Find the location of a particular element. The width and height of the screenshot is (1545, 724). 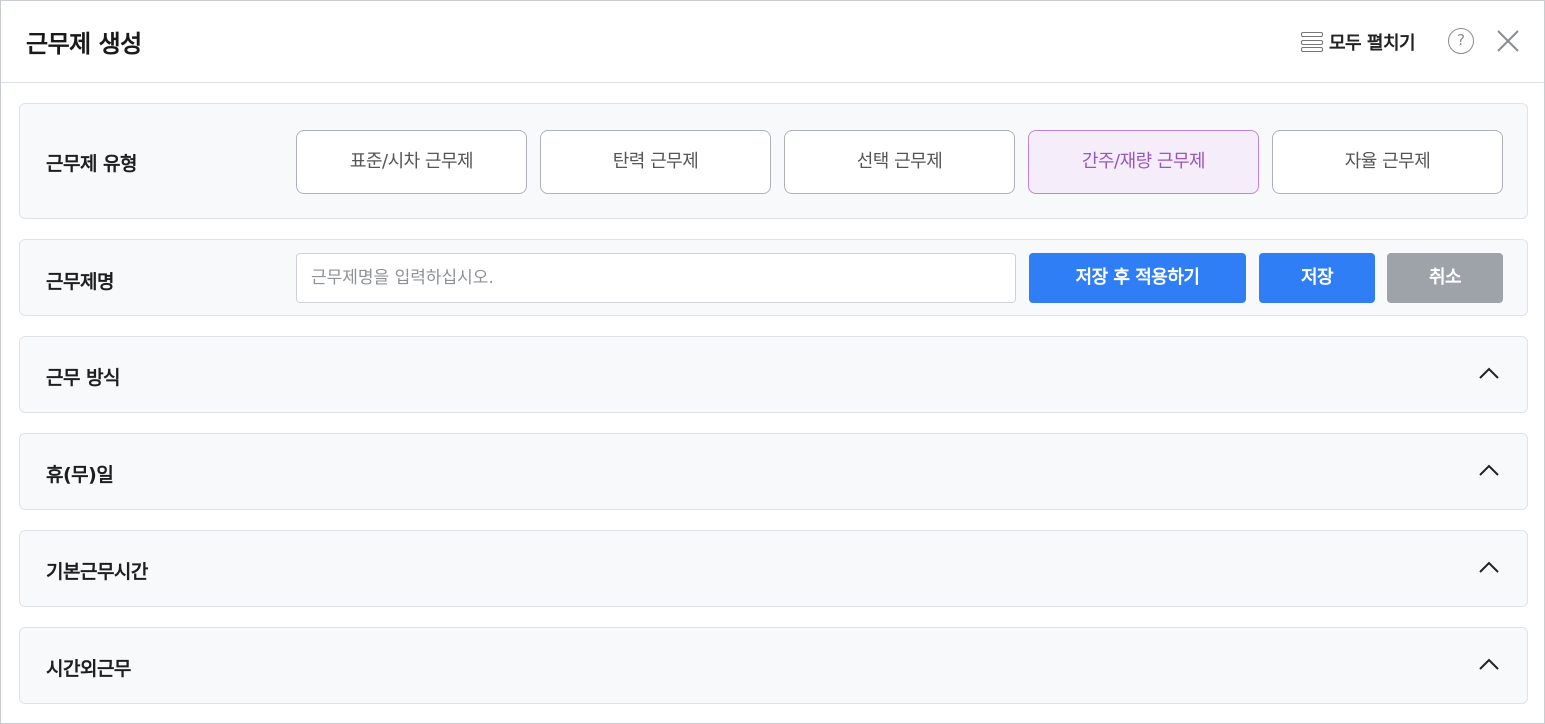

section-holidays: 휴(무)일 is located at coordinates (773, 471).